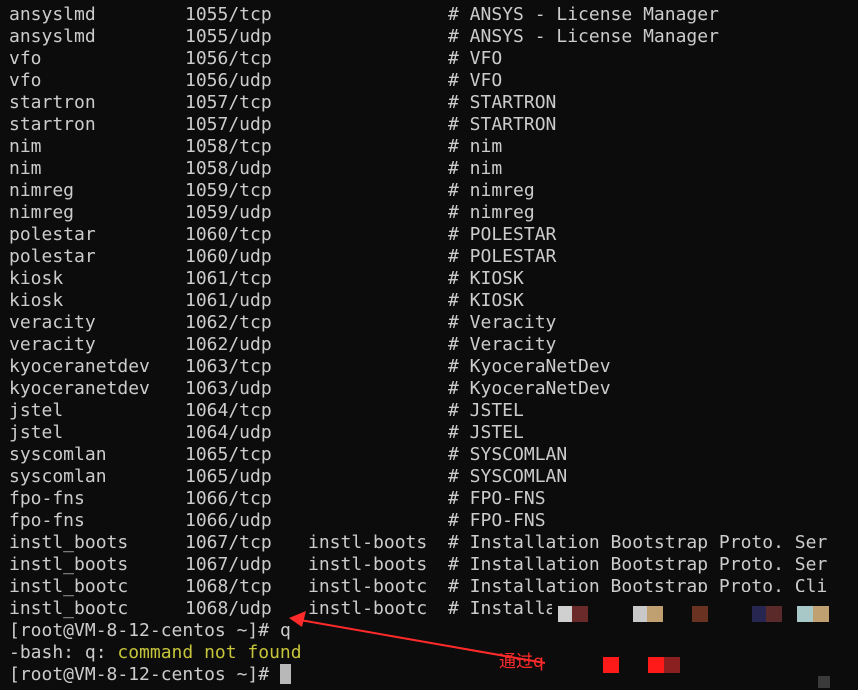 This screenshot has width=858, height=690. I want to click on service-port: 1062/udp, so click(228, 344).